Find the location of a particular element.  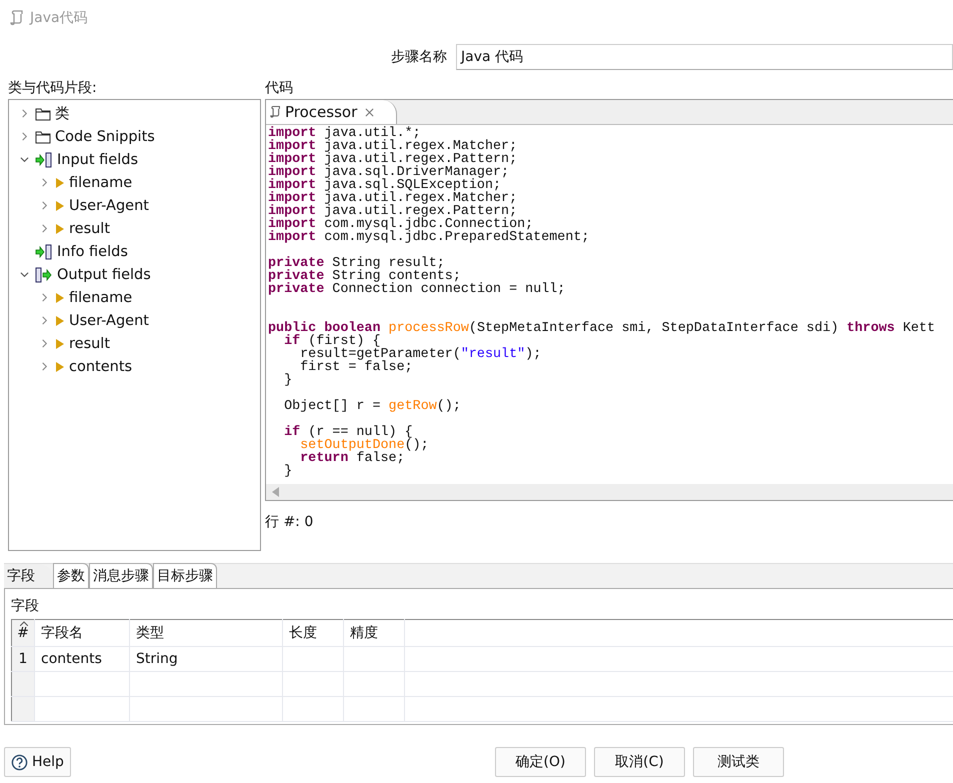

column-header: 长度 is located at coordinates (313, 633).